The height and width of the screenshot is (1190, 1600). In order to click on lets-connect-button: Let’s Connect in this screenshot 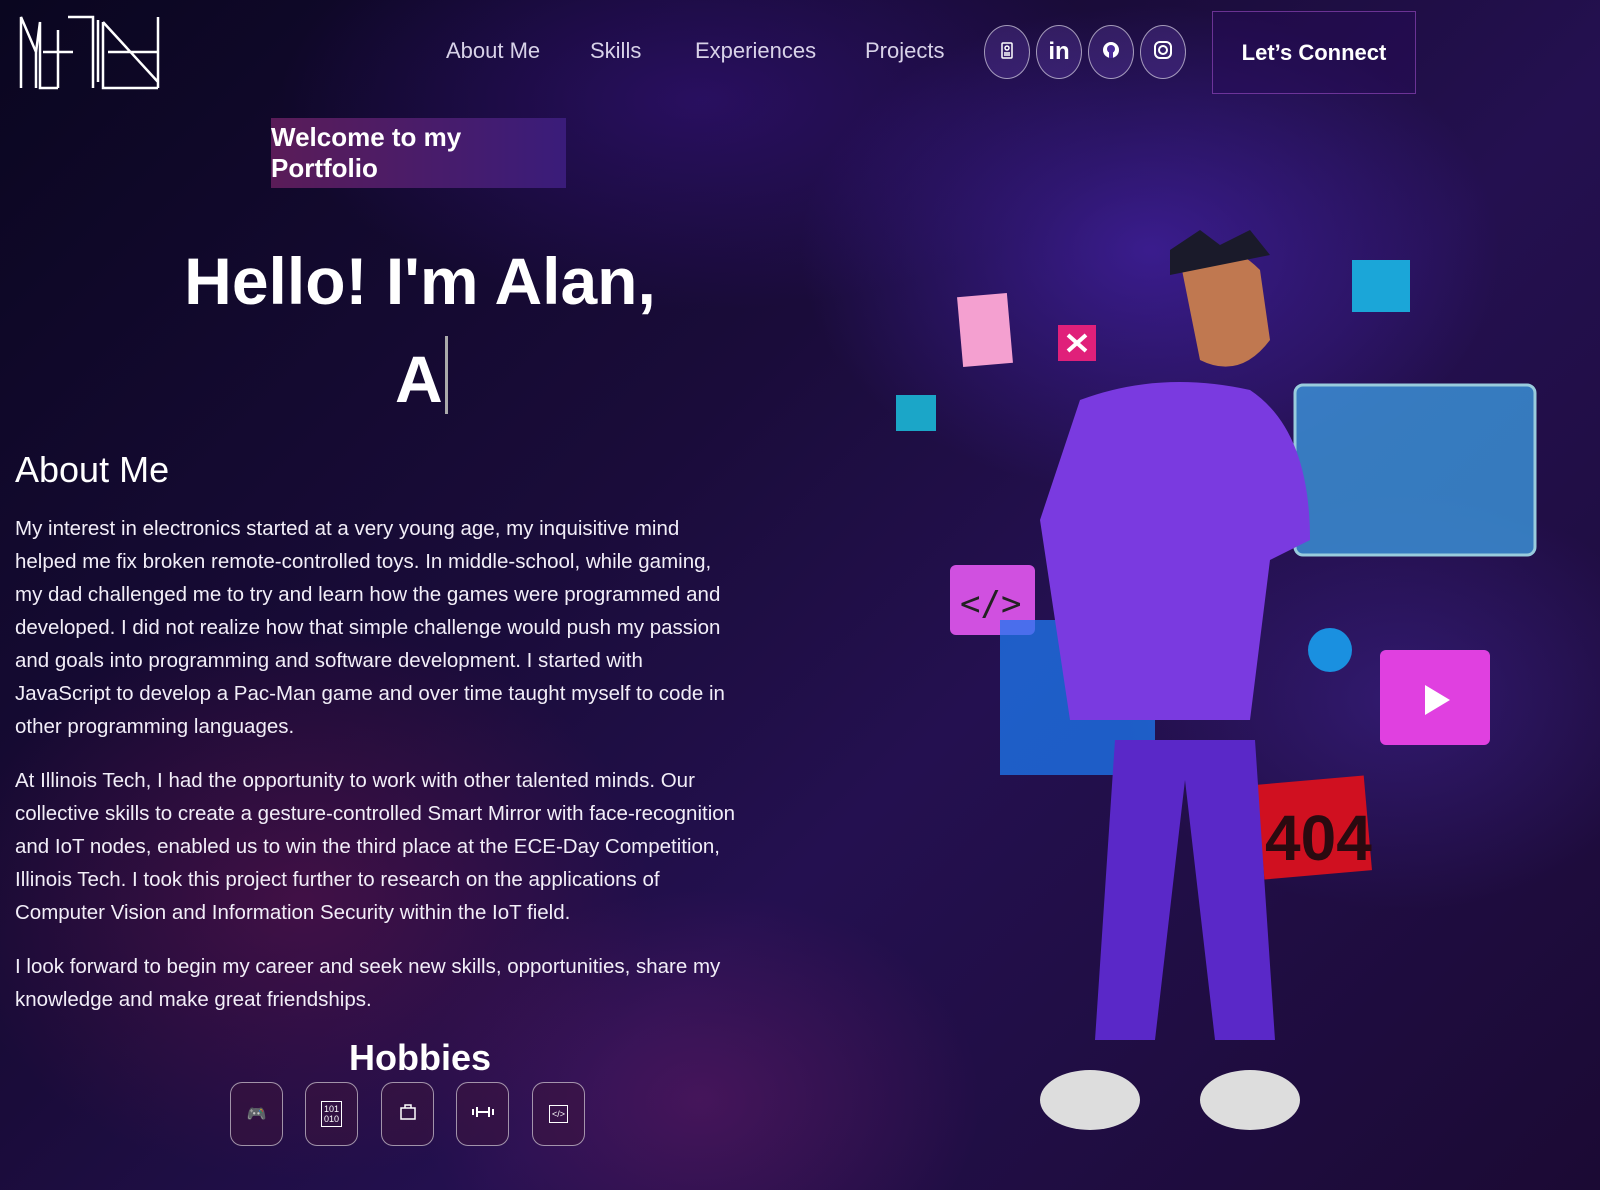, I will do `click(1314, 52)`.